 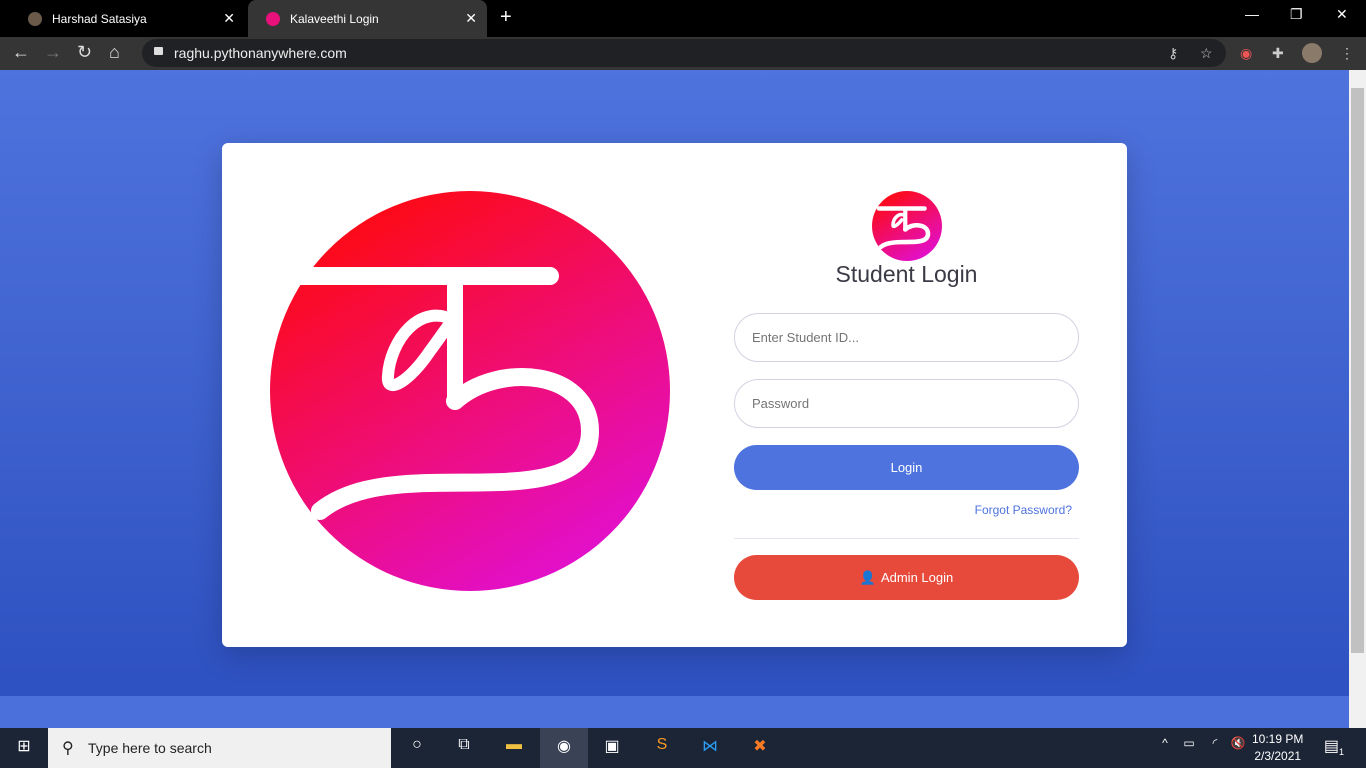 What do you see at coordinates (219, 748) in the screenshot?
I see `taskbar-search: ⚲ Type here to search` at bounding box center [219, 748].